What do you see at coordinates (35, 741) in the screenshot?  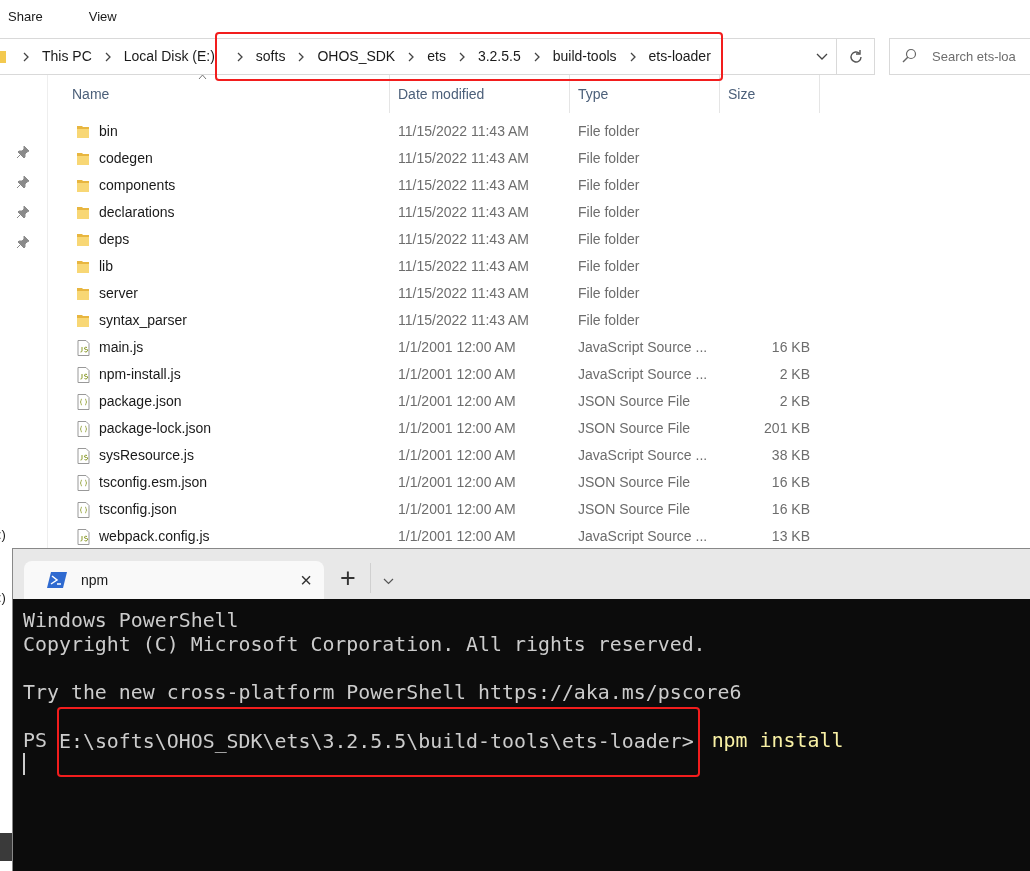 I see `prompt-prefix: PS` at bounding box center [35, 741].